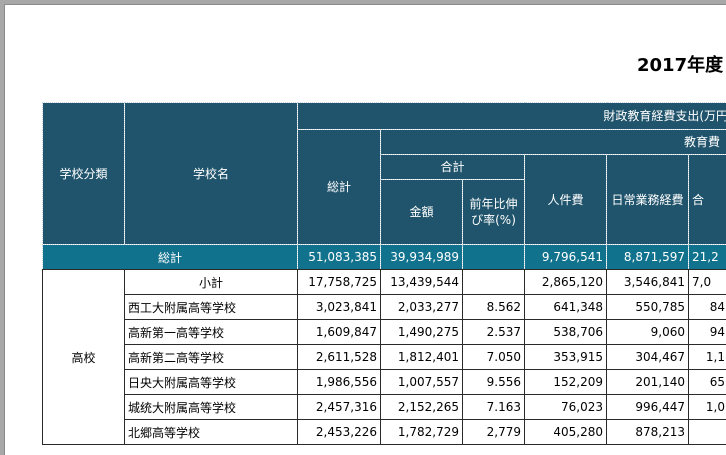 The height and width of the screenshot is (455, 726). What do you see at coordinates (453, 167) in the screenshot?
I see `header-subtotal-group: 合計` at bounding box center [453, 167].